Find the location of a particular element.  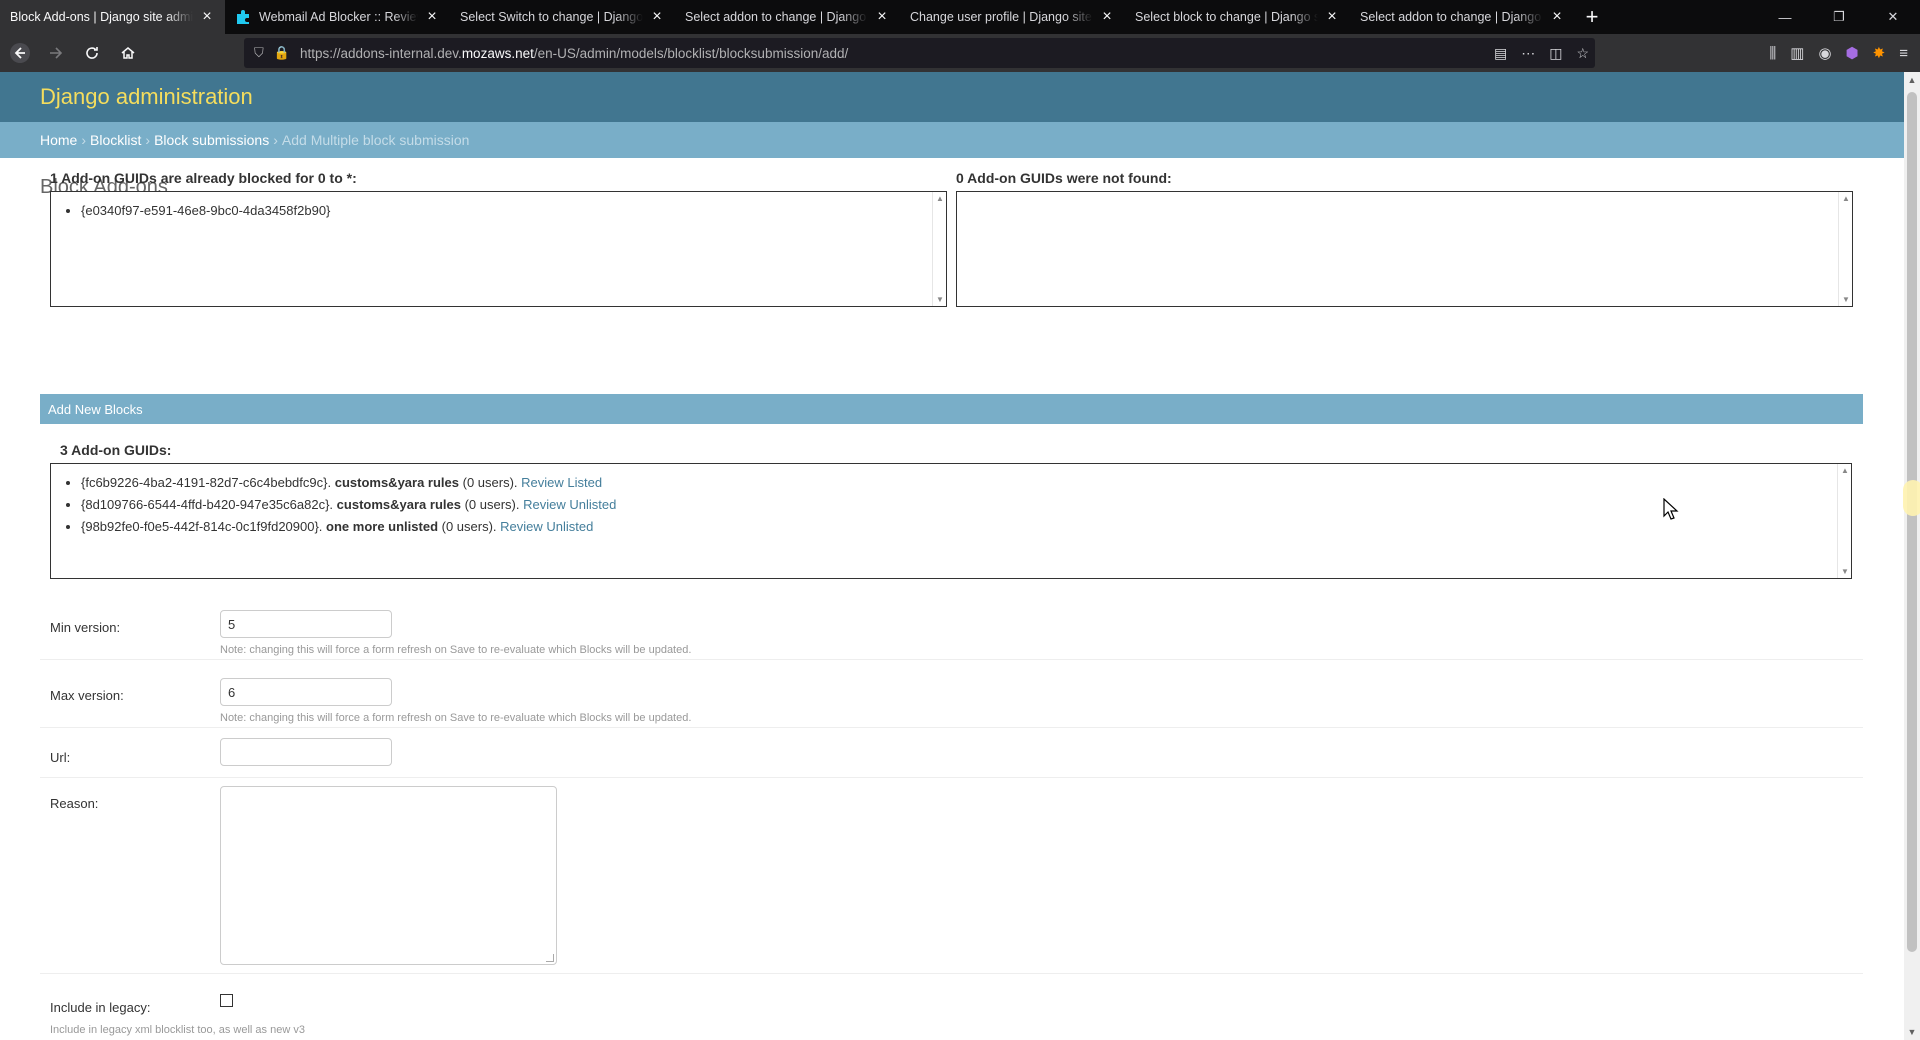

not-found-guids-column: 0 Add-on GUIDs were not found: ▲ ▼ is located at coordinates (1404, 238).